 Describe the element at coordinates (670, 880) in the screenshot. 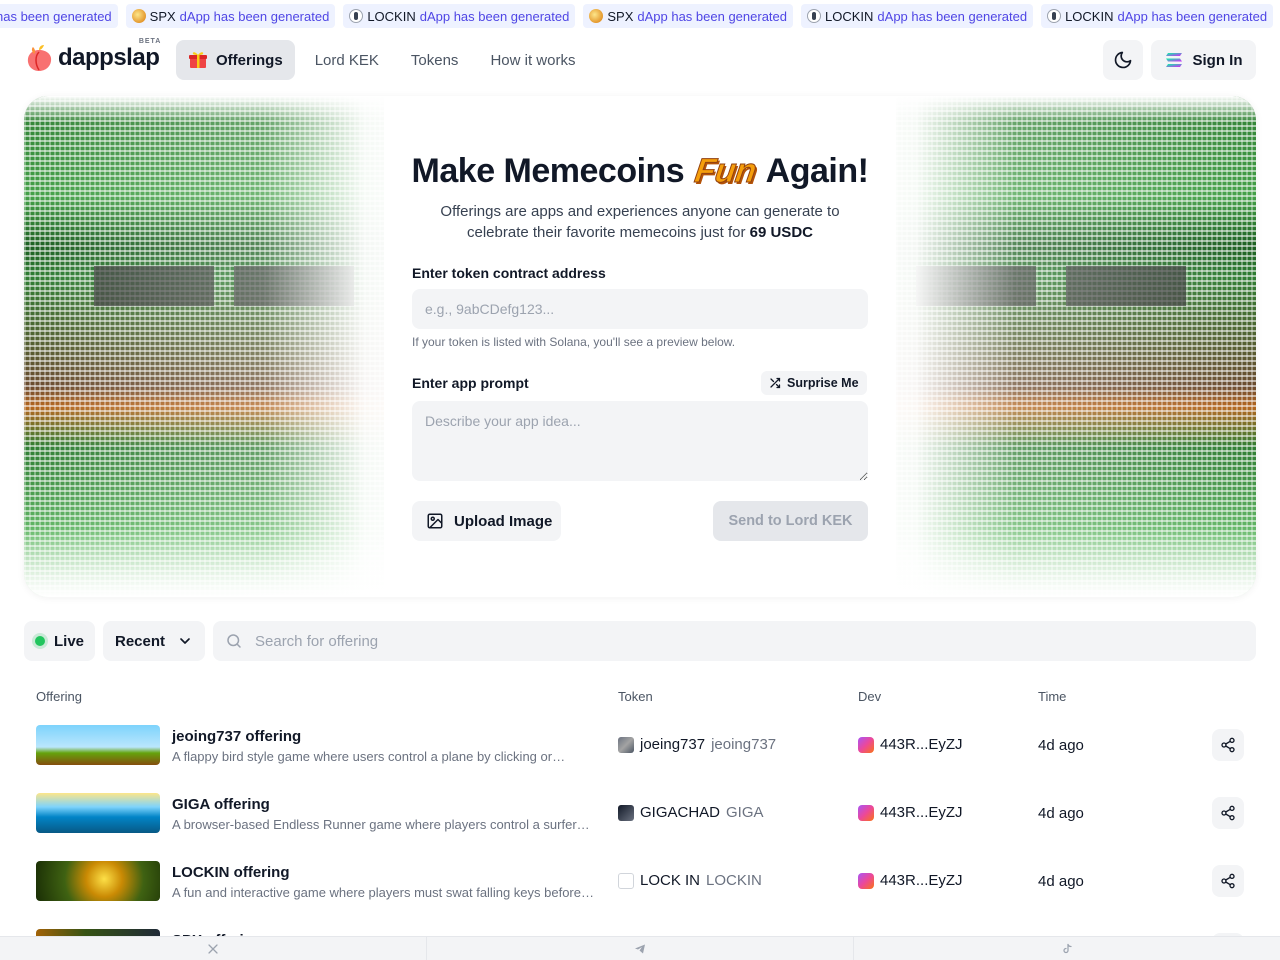

I see `token-name: LOCK IN` at that location.